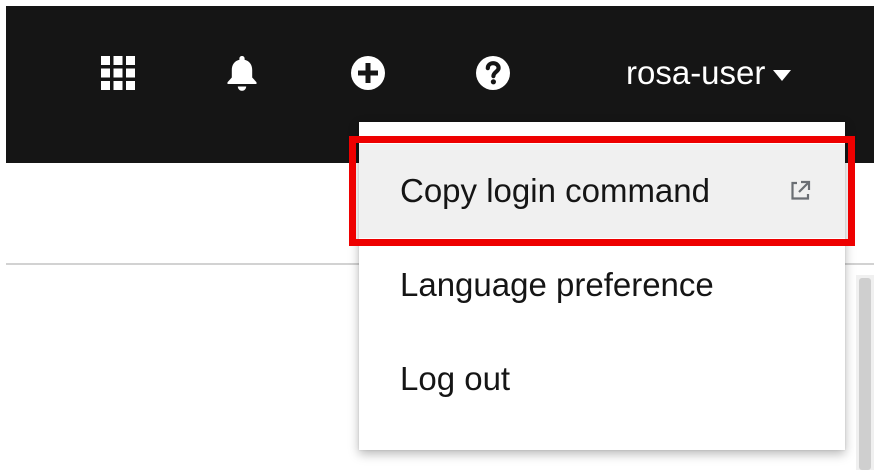  I want to click on notifications-button, so click(242, 73).